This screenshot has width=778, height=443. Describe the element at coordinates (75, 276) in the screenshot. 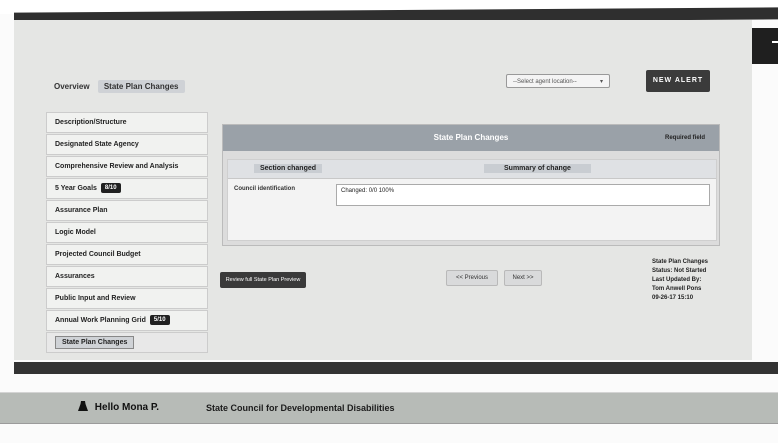

I see `sidebar-item-label: Assurances` at that location.